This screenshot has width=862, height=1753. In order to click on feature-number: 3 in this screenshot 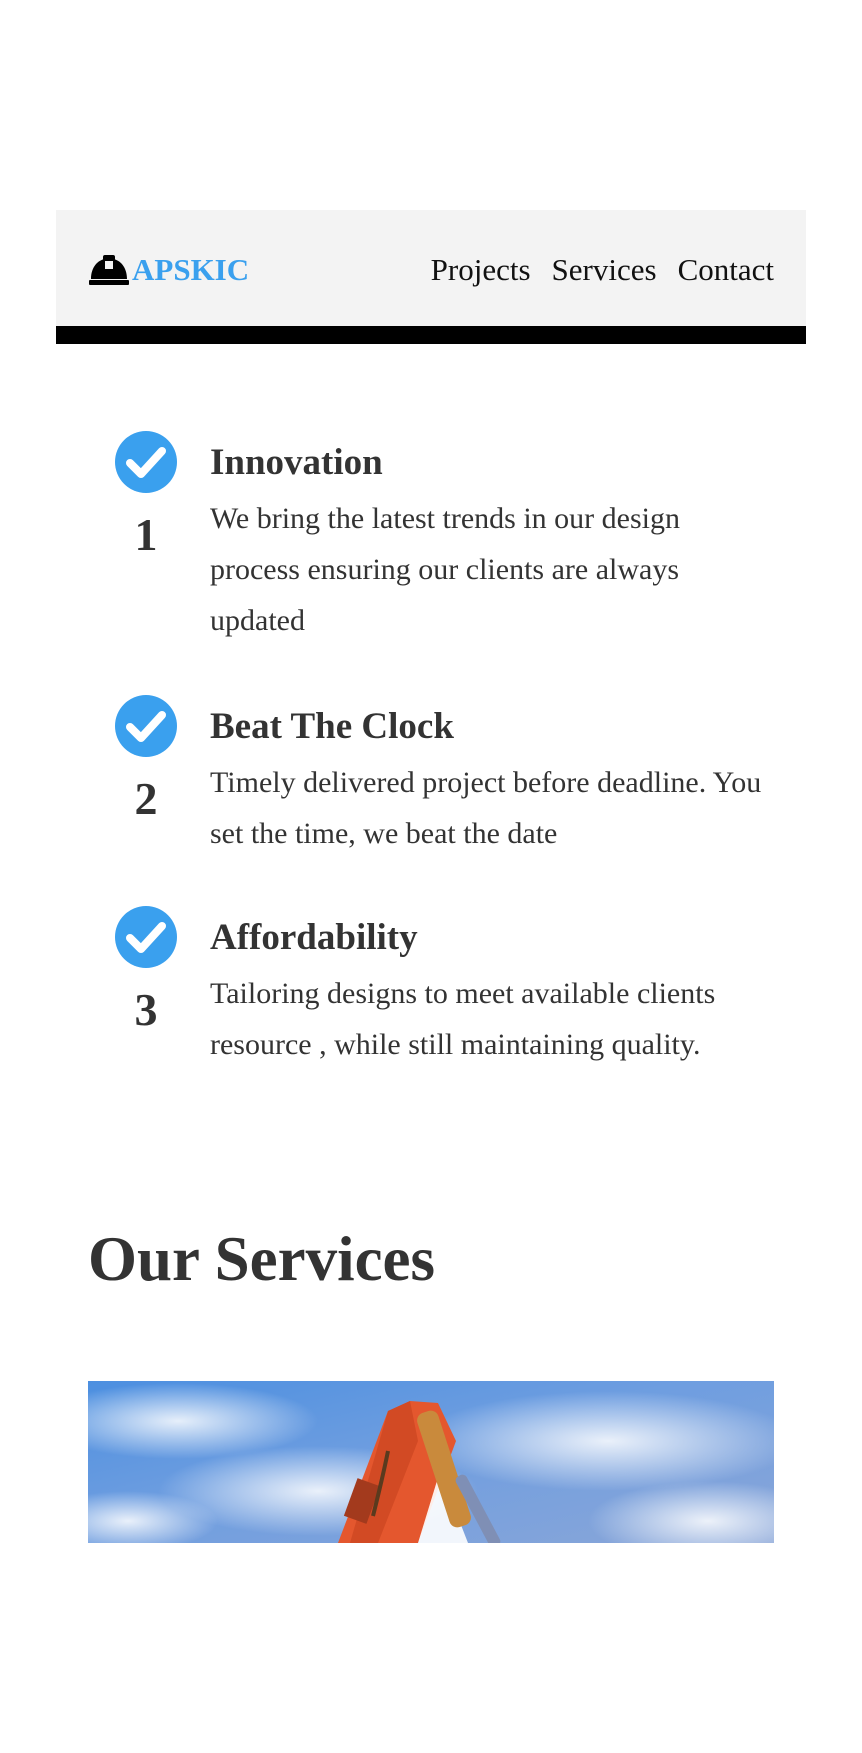, I will do `click(146, 1009)`.